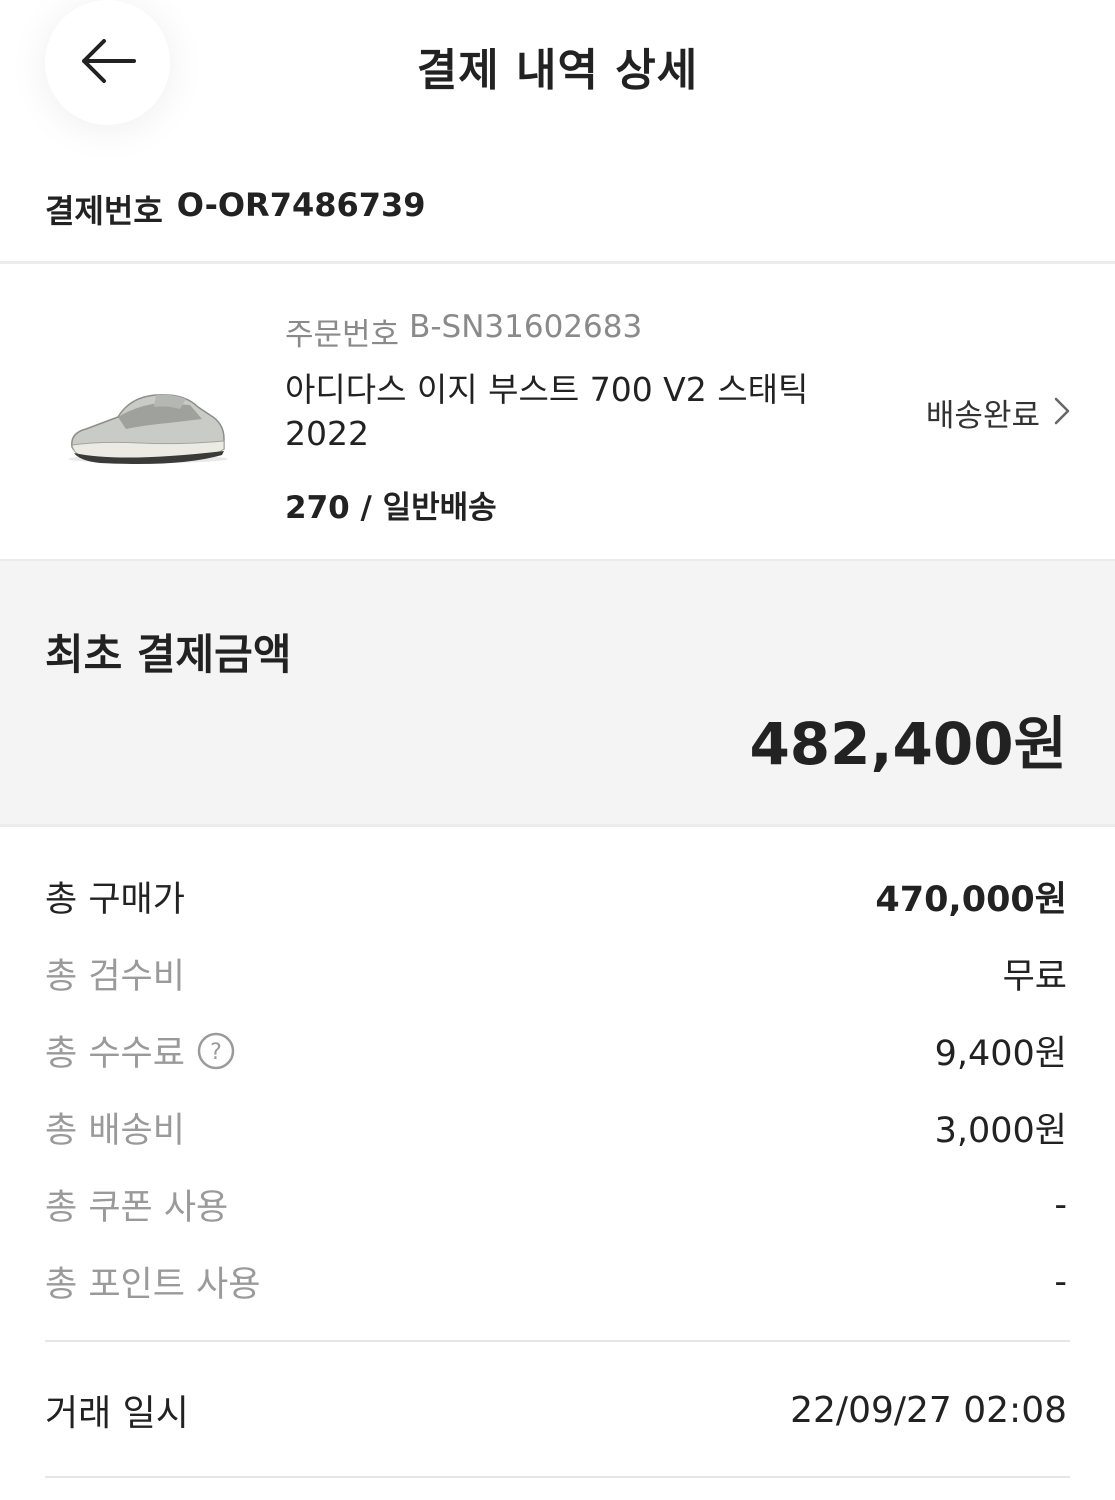 This screenshot has width=1115, height=1500. Describe the element at coordinates (557, 70) in the screenshot. I see `page-title: 결제 내역 상세` at that location.